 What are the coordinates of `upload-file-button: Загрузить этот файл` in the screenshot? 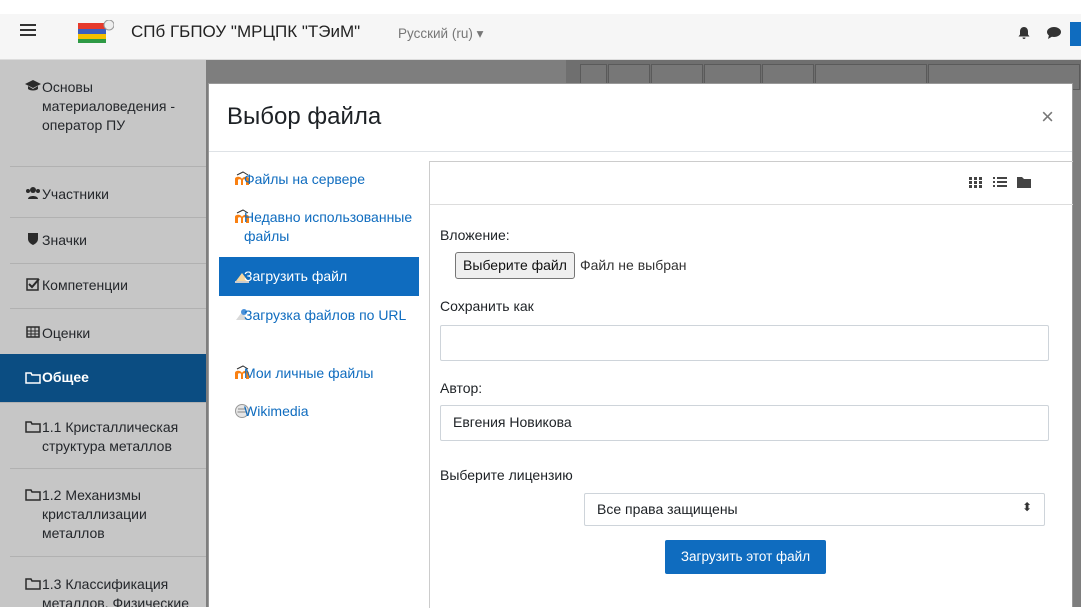 It's located at (745, 557).